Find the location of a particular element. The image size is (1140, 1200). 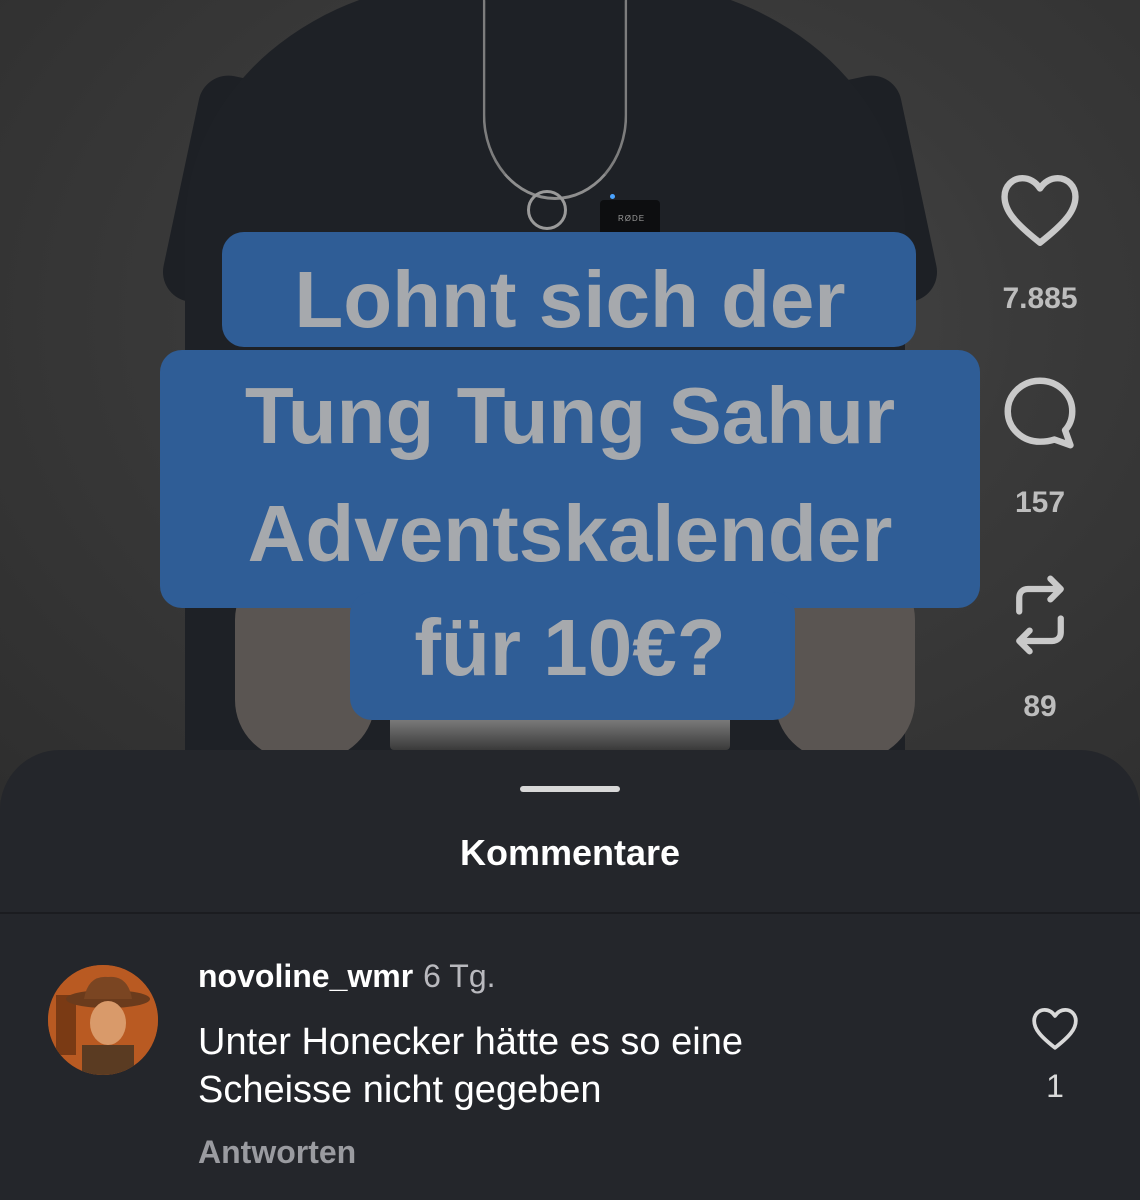

pendant is located at coordinates (547, 210).